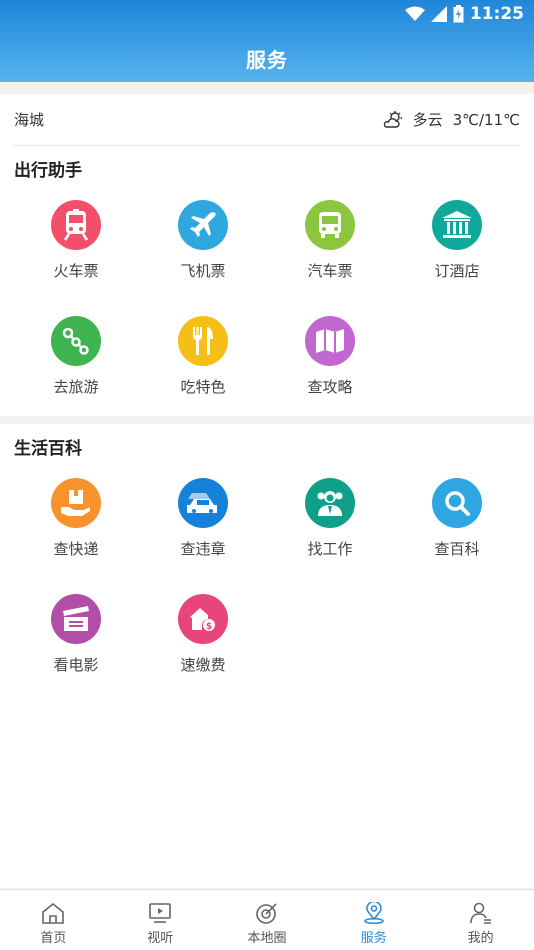 The image size is (534, 950). I want to click on tv-icon, so click(160, 913).